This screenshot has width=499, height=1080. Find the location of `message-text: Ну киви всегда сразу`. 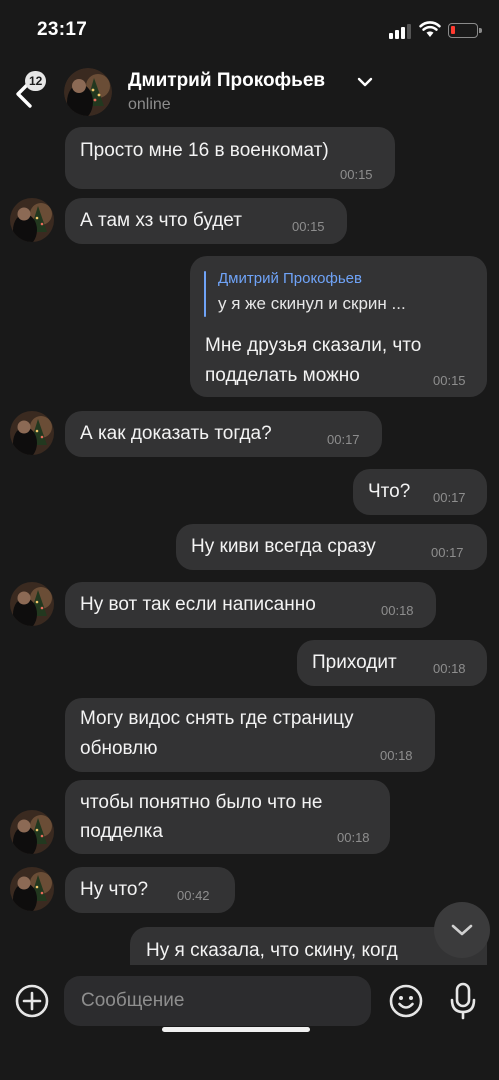

message-text: Ну киви всегда сразу is located at coordinates (283, 546).